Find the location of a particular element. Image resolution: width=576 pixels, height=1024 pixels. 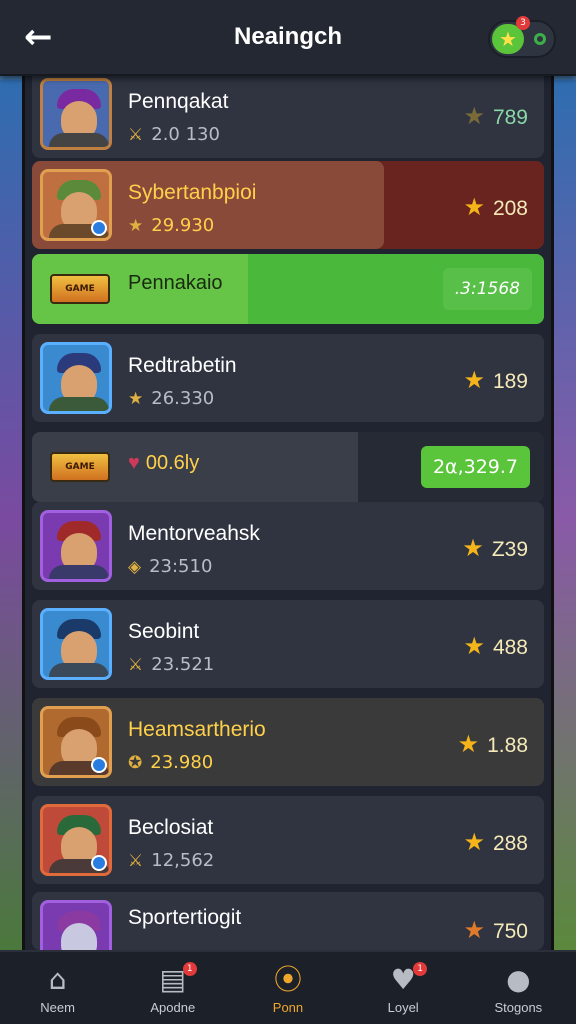

reward-value: 2α,329.7 is located at coordinates (475, 467).